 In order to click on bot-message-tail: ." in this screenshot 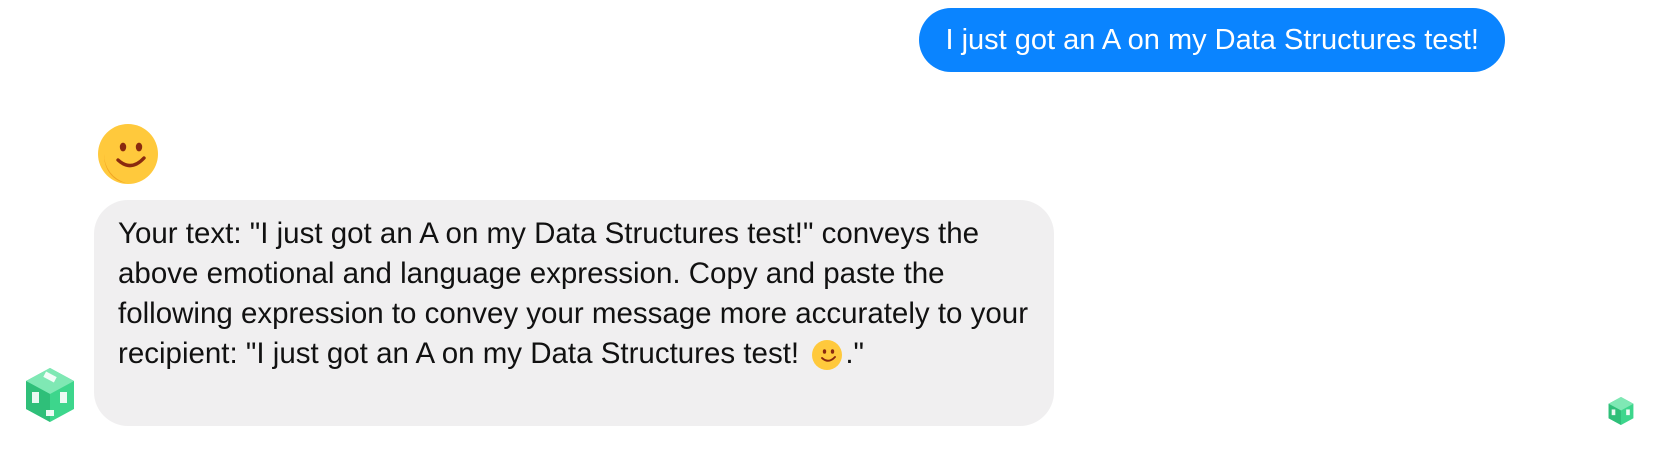, I will do `click(854, 353)`.